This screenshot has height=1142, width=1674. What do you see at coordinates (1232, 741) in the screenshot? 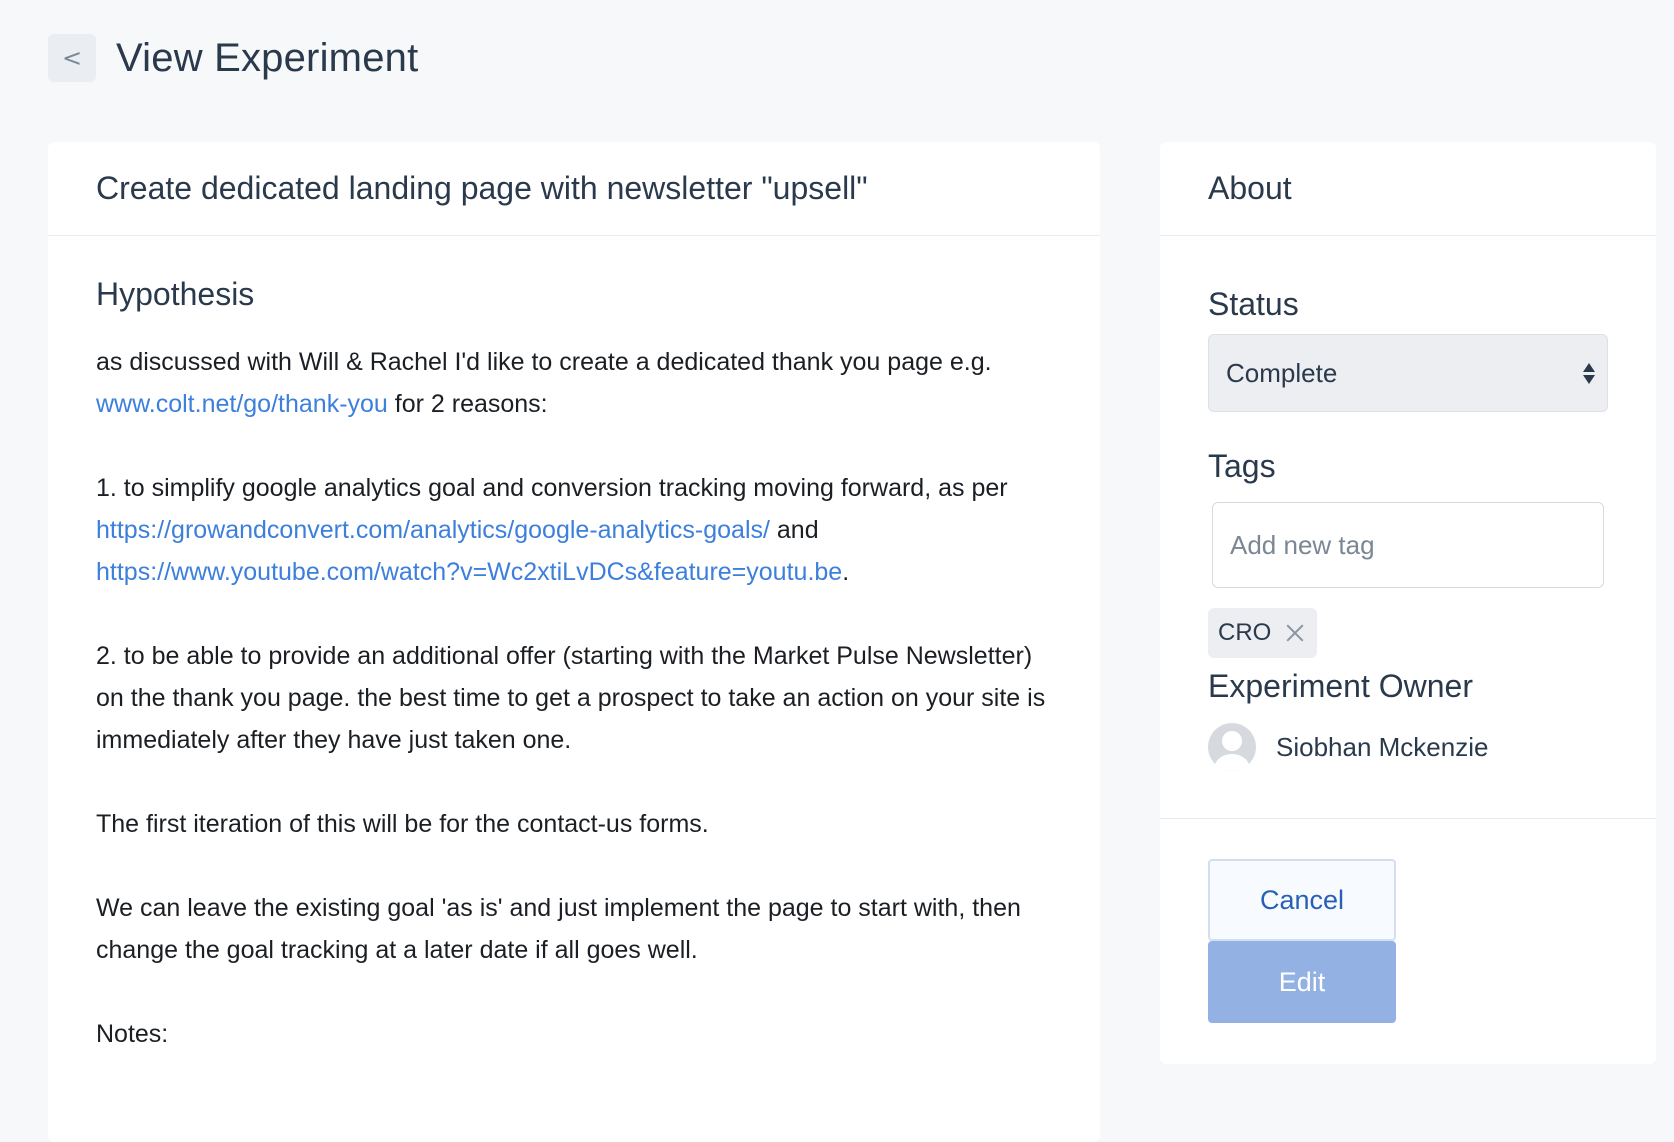
I see `avatar-head` at bounding box center [1232, 741].